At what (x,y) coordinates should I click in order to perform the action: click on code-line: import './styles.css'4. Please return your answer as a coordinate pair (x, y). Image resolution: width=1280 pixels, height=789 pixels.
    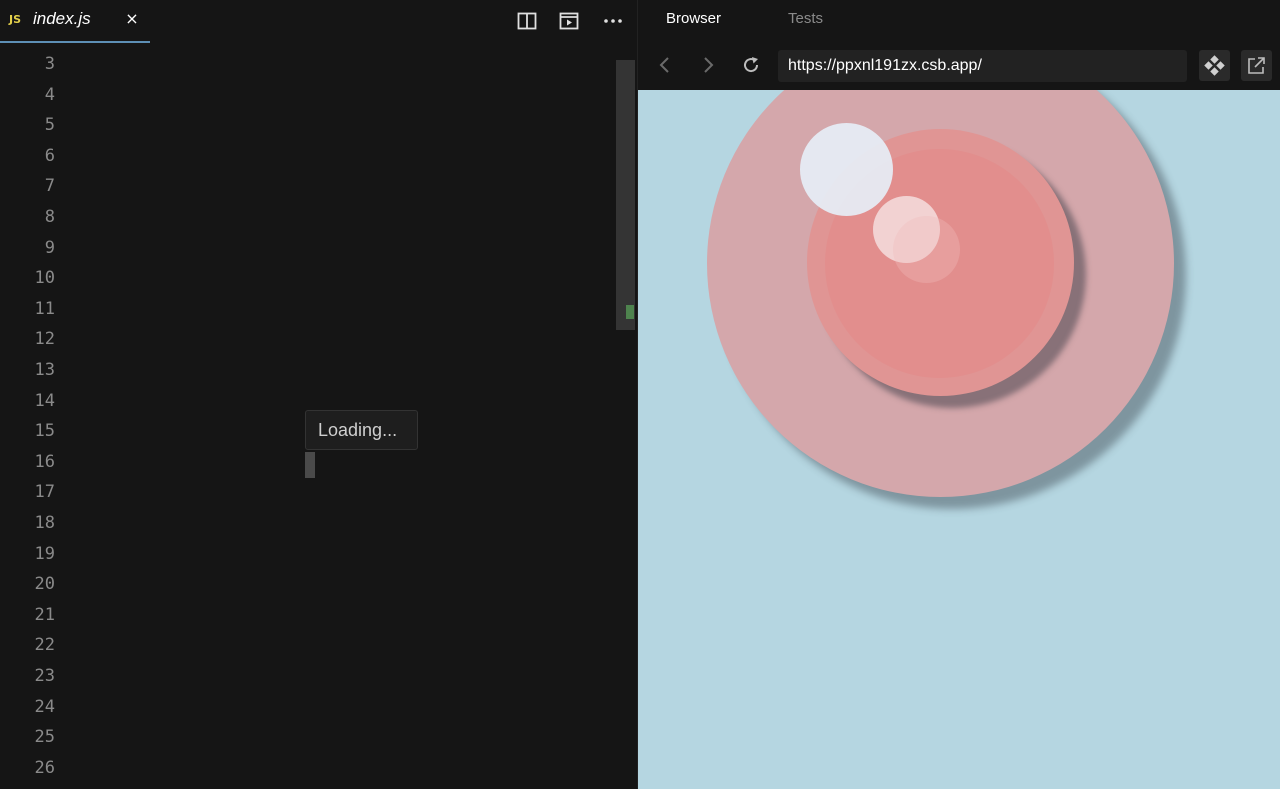
    Looking at the image, I should click on (318, 95).